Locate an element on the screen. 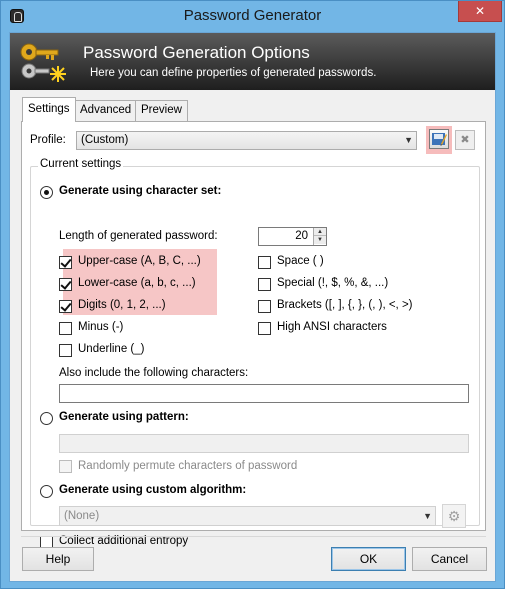 The image size is (505, 589). high-ansi-checkbox is located at coordinates (264, 328).